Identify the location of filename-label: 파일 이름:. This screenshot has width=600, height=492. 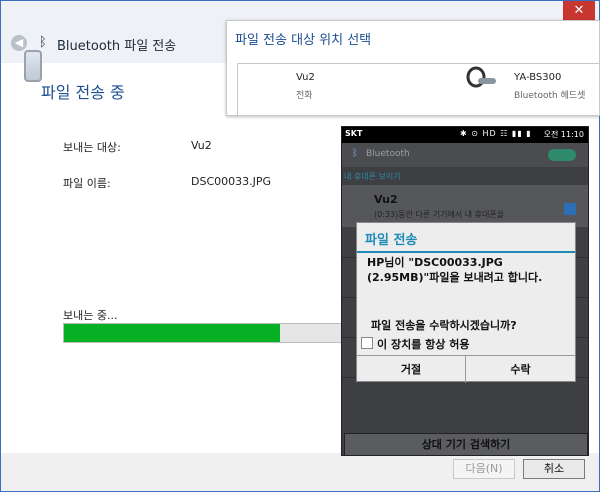
(87, 183).